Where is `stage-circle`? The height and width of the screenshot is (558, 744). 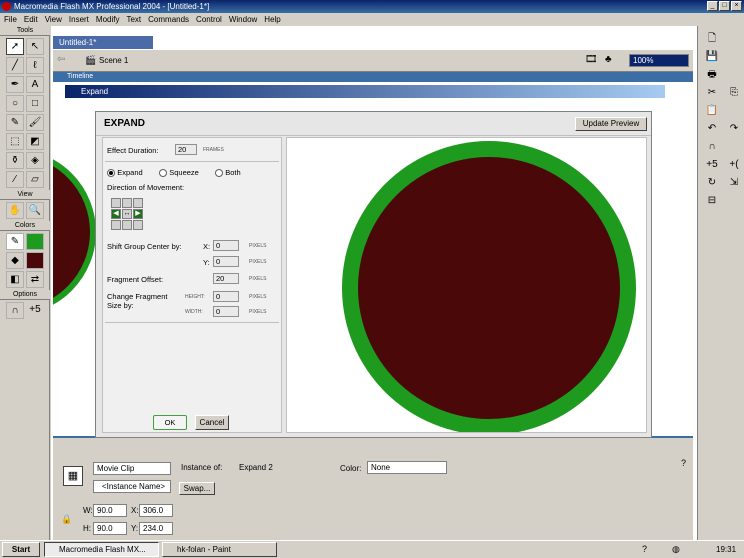
stage-circle is located at coordinates (74, 232).